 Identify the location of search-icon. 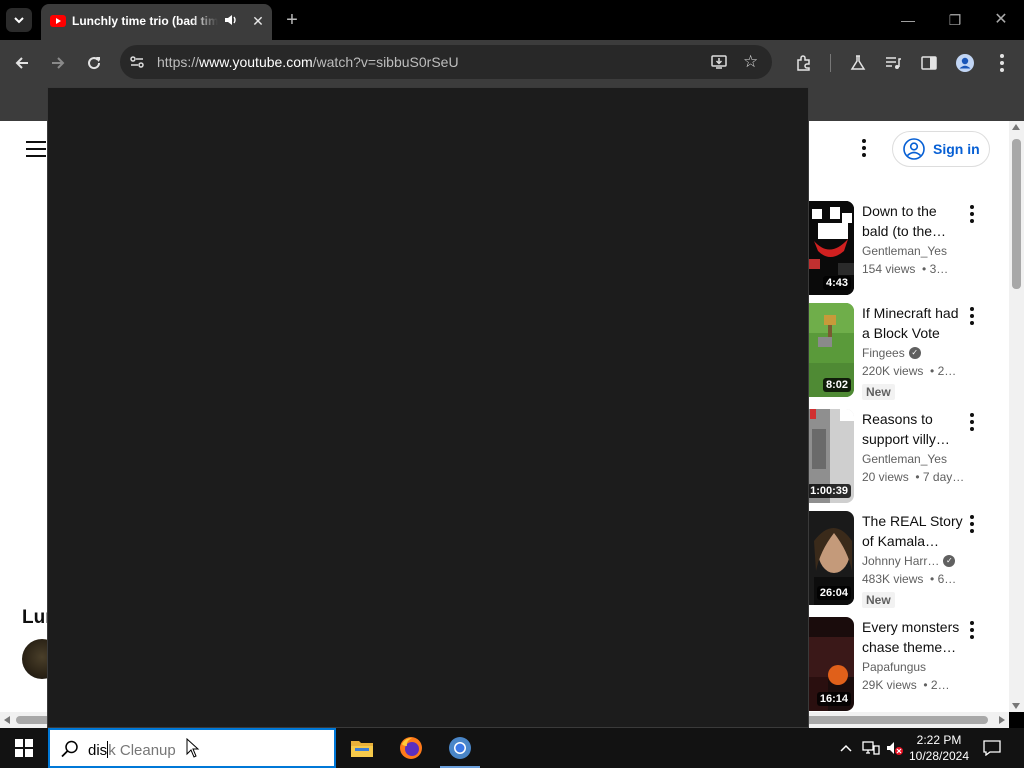
(70, 751).